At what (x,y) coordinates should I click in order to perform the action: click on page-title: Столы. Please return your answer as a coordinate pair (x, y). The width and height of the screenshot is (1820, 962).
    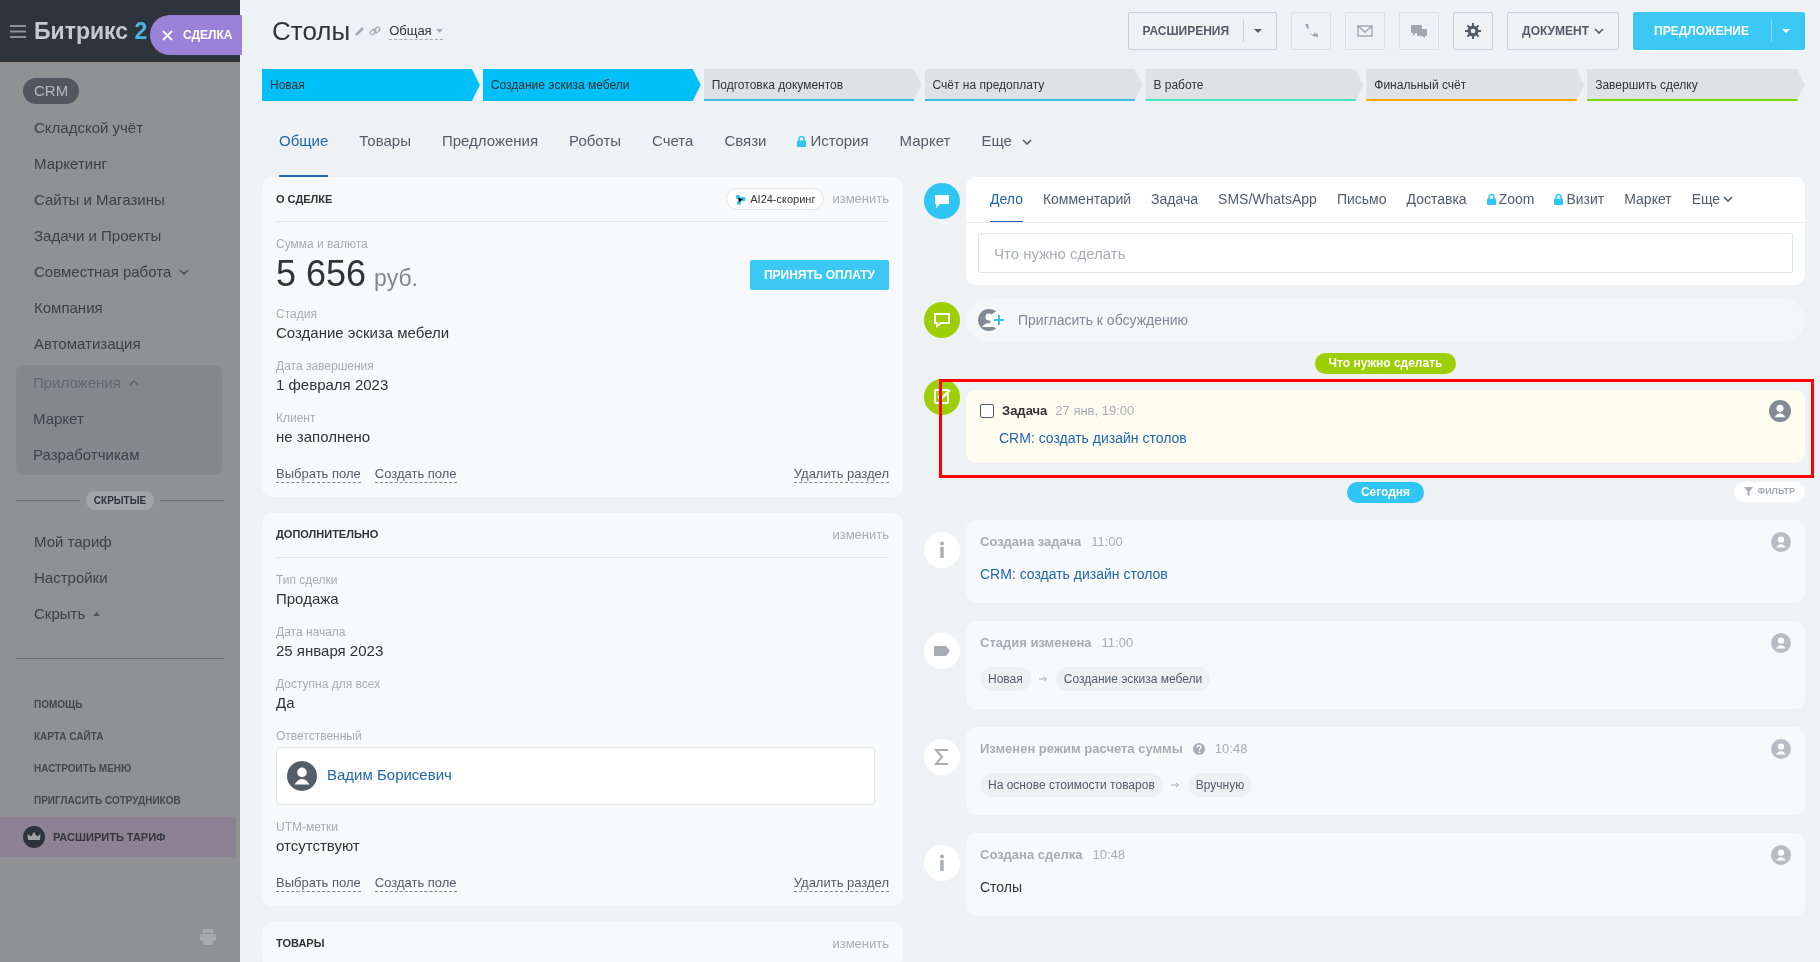
    Looking at the image, I should click on (311, 31).